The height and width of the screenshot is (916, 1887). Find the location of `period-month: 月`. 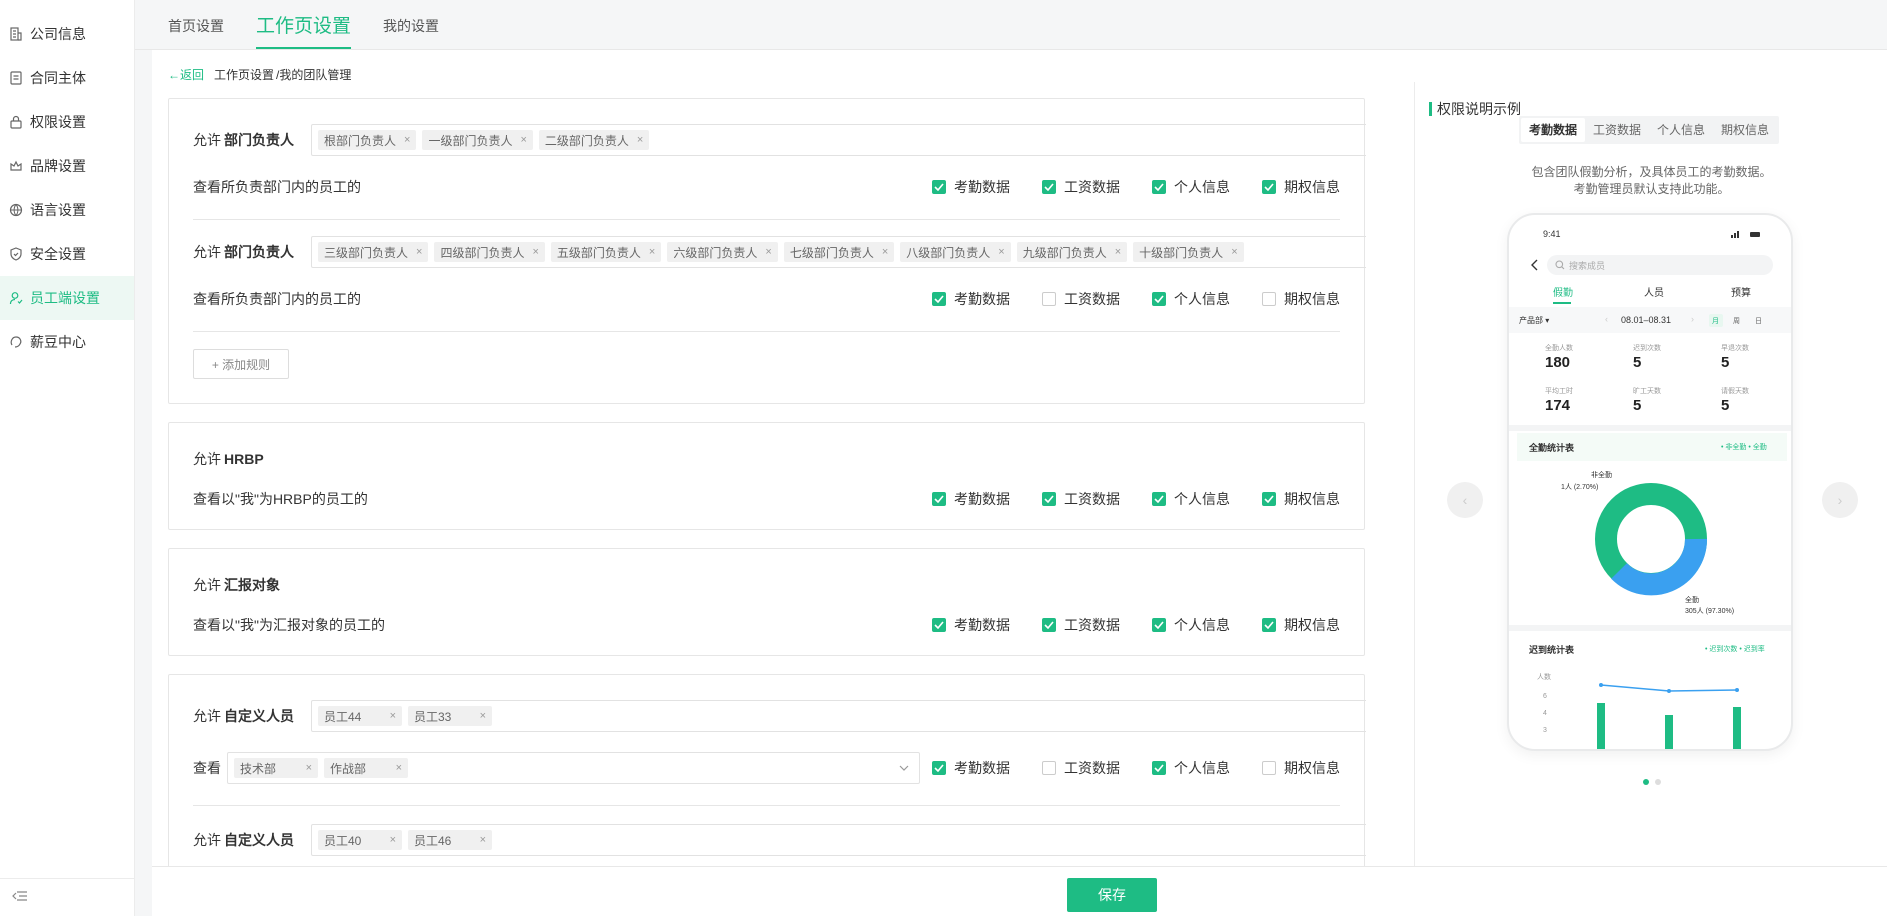

period-month: 月 is located at coordinates (1715, 321).